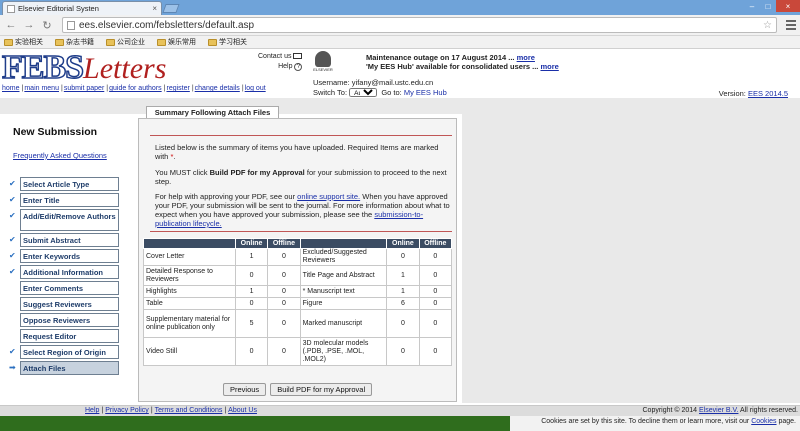  I want to click on footer-about-link: About Us, so click(242, 410).